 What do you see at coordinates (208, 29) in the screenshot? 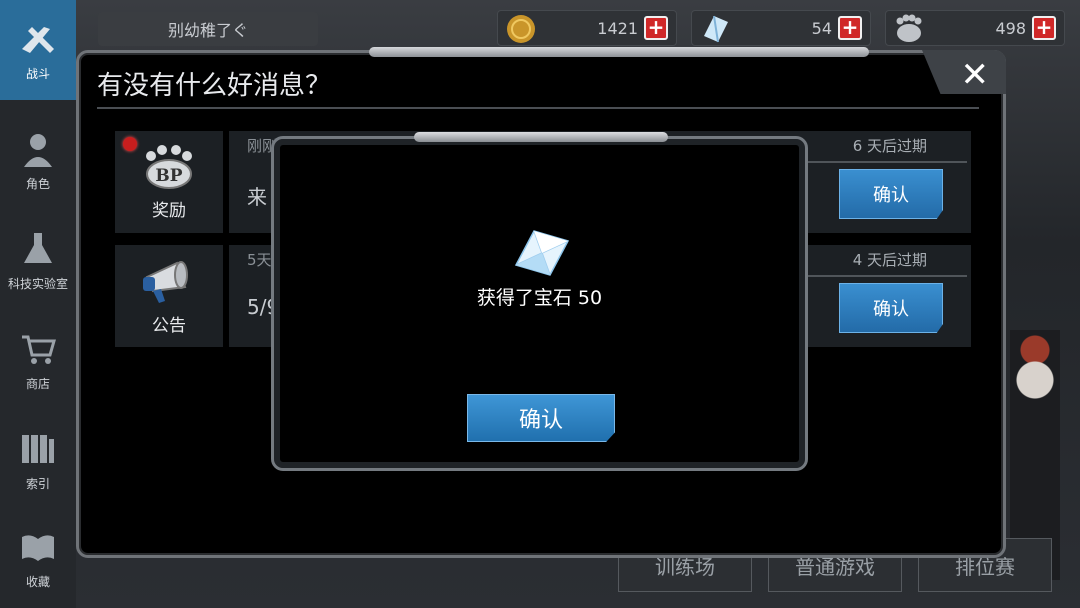
I see `player-name: 别幼稚了ぐ` at bounding box center [208, 29].